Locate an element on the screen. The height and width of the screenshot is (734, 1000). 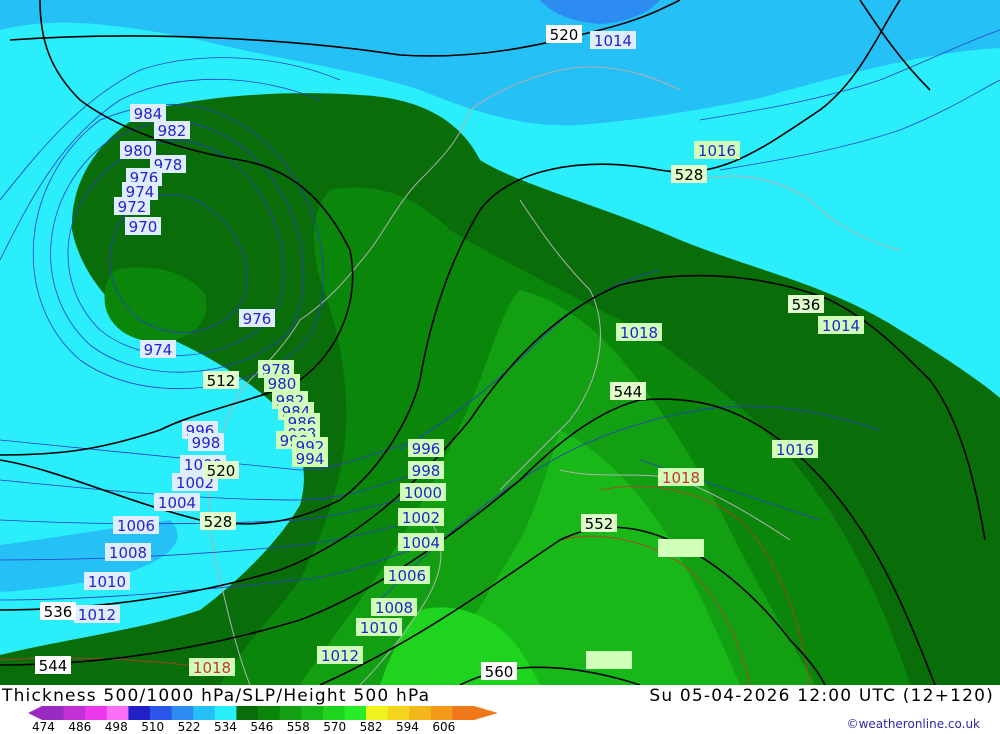
svg-text: 1002 is located at coordinates (421, 518).